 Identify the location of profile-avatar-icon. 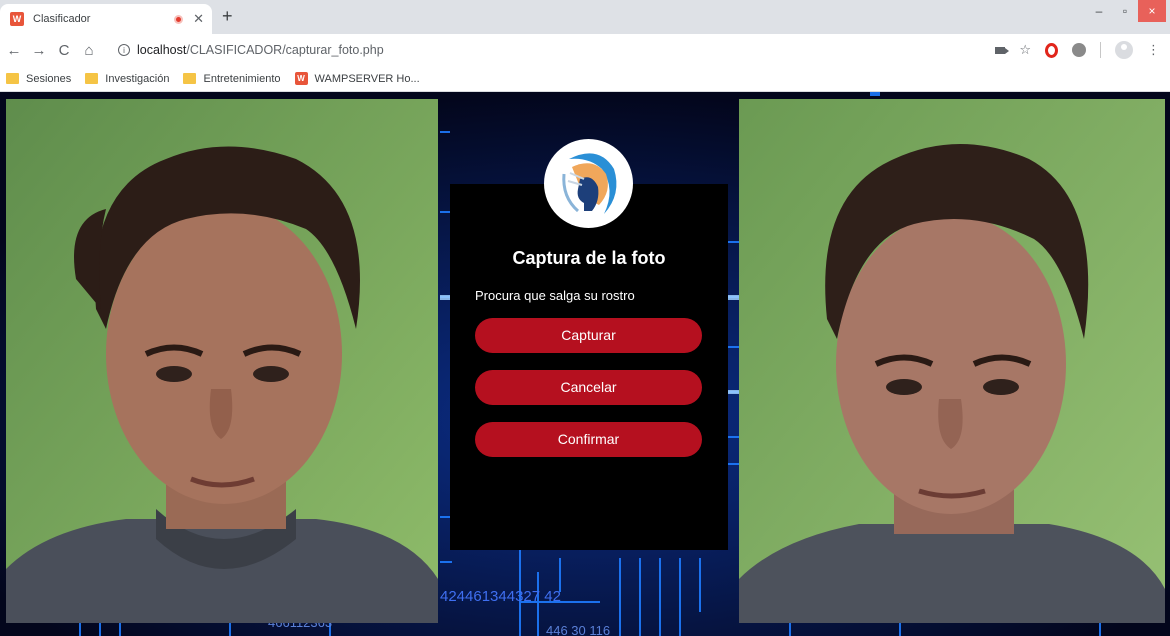
(1124, 50).